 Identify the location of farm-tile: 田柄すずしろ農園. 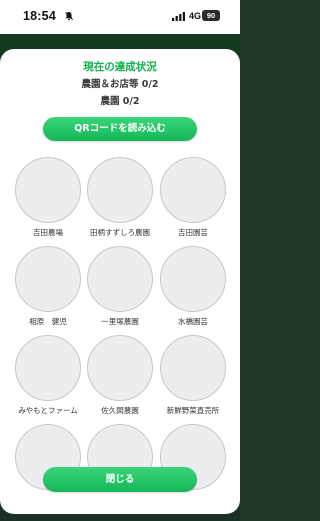
(120, 201).